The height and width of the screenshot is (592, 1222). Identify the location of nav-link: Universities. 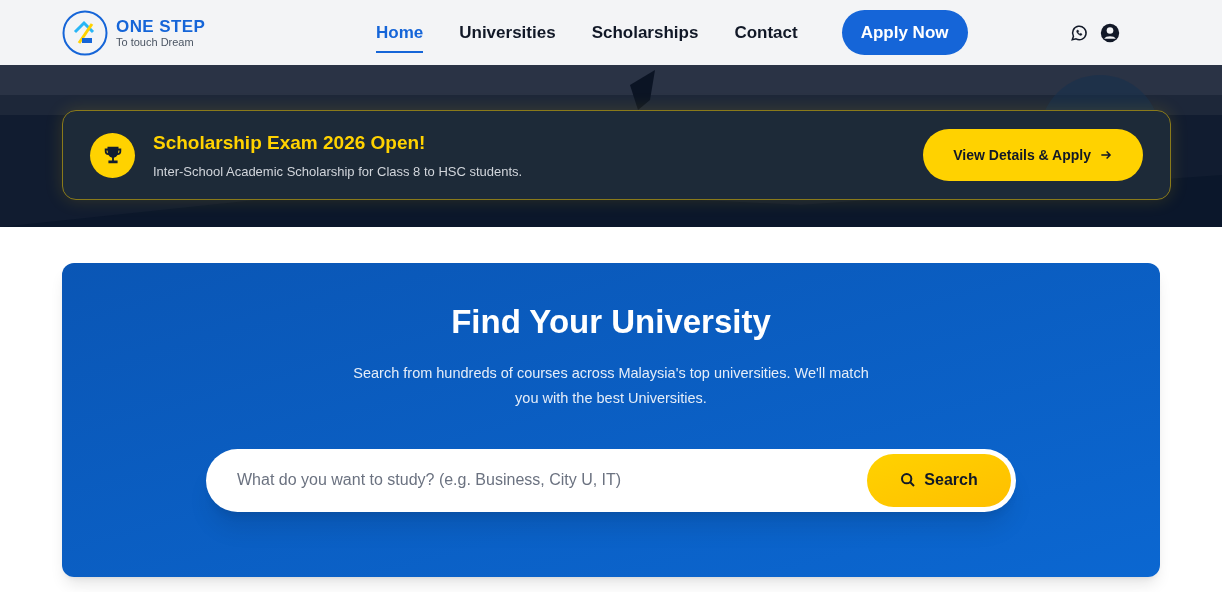
(507, 32).